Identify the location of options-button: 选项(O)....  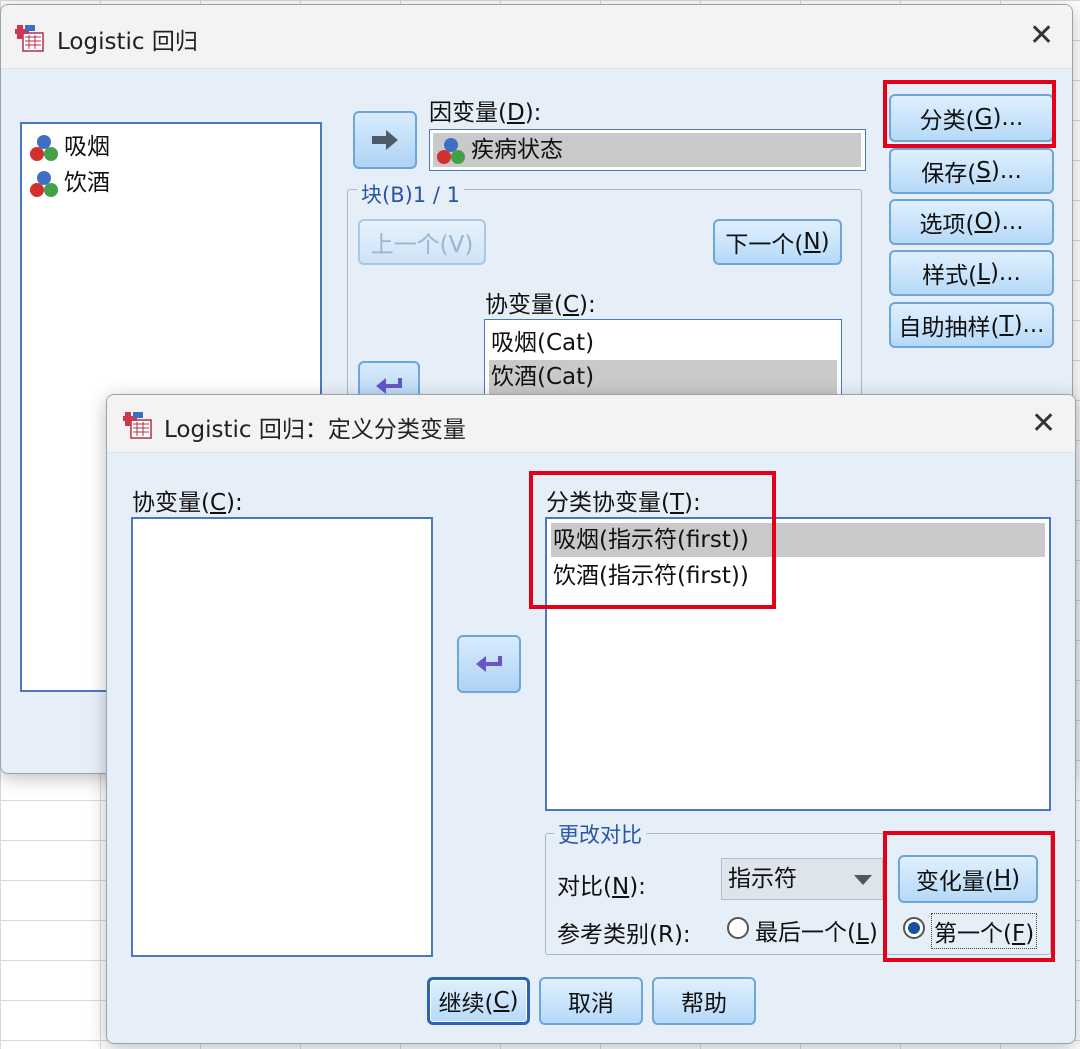
(971, 222).